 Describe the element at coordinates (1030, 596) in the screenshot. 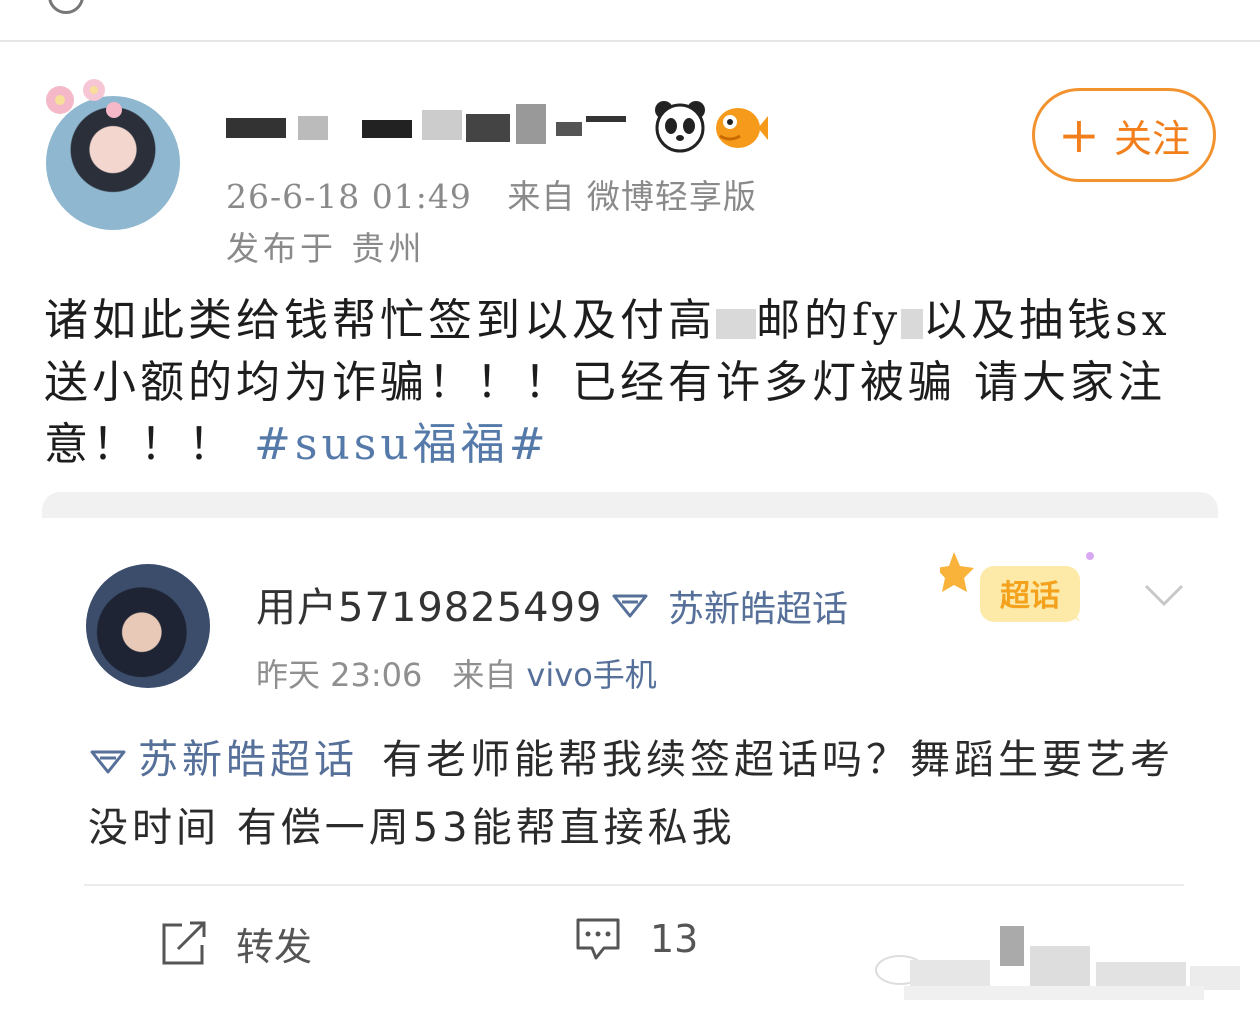

I see `badge-label: 超话` at that location.